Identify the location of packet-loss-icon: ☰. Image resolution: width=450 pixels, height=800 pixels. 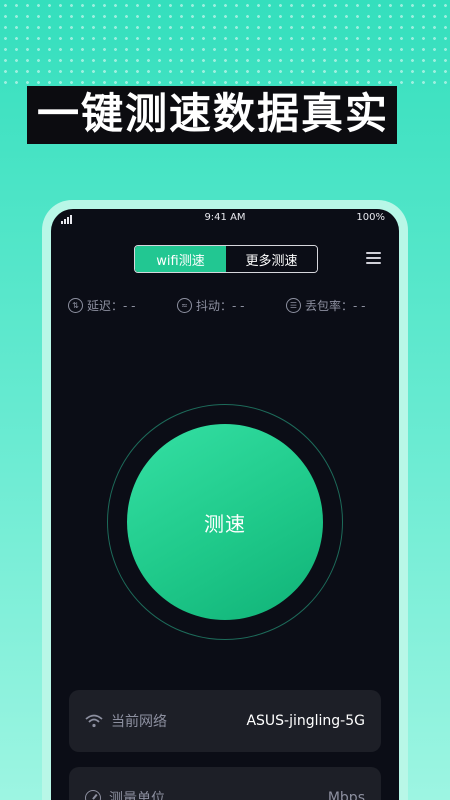
(293, 305).